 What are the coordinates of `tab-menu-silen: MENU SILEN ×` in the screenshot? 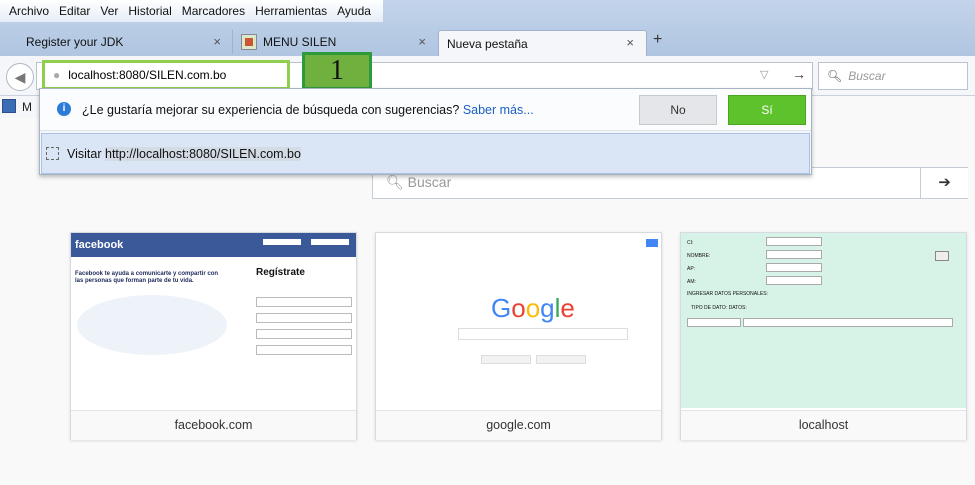 It's located at (335, 42).